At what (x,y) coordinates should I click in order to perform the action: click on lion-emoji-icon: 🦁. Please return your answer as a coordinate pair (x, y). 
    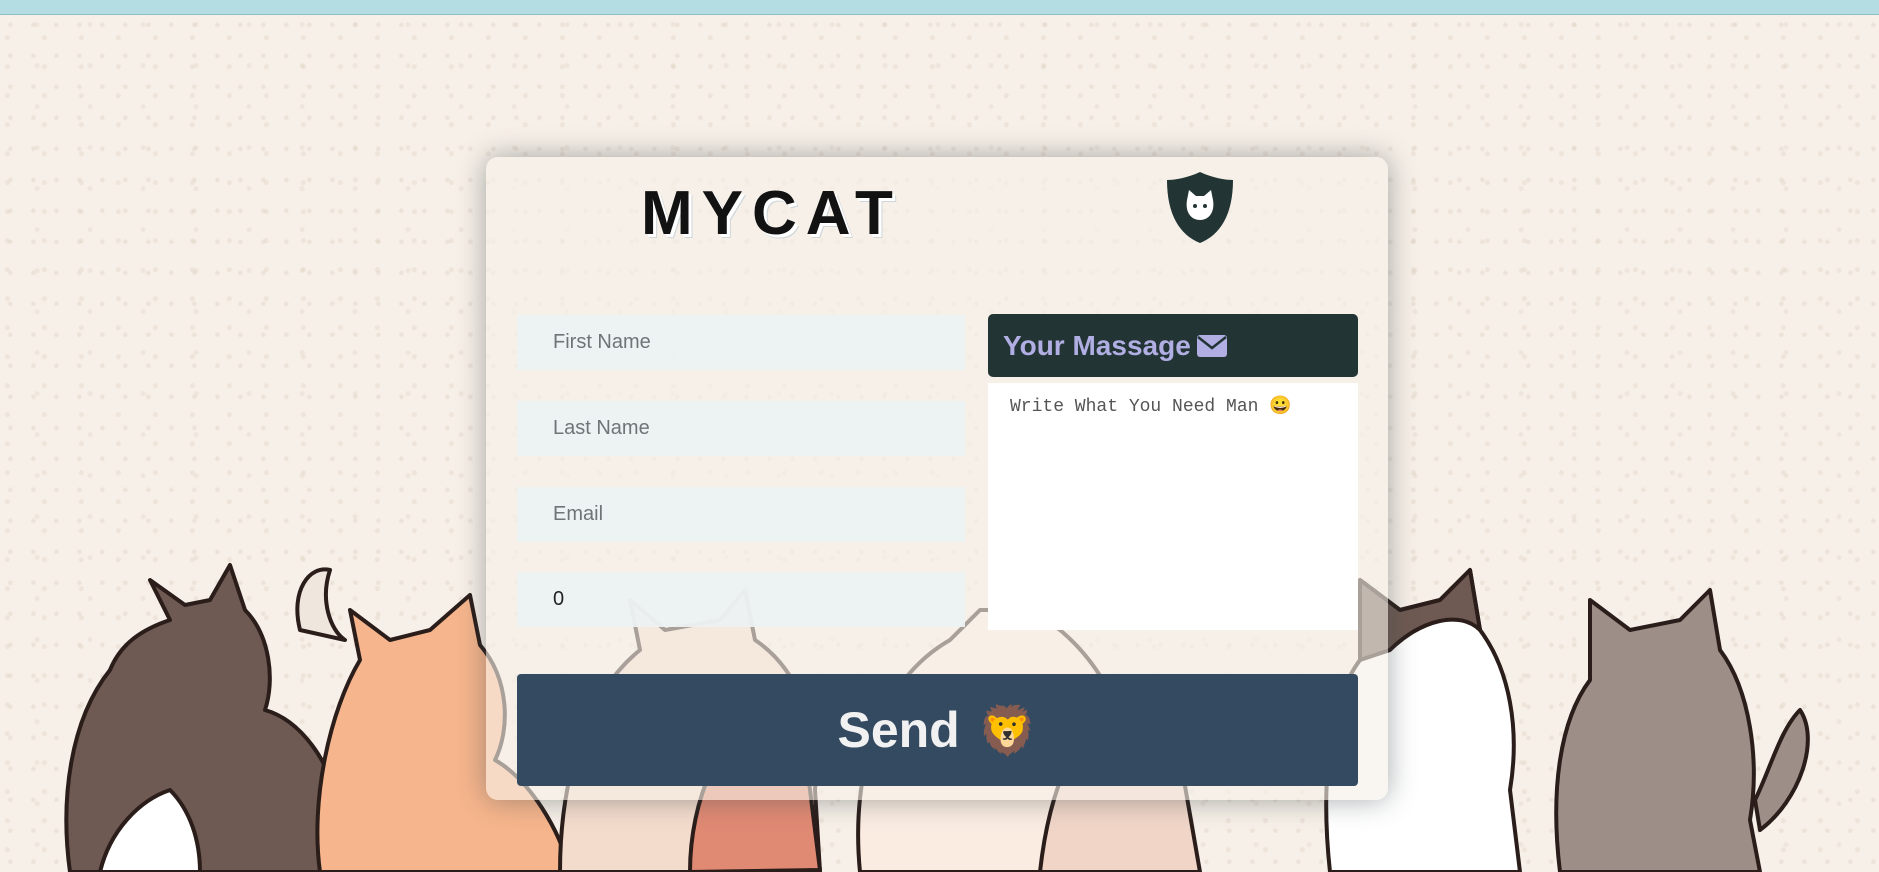
    Looking at the image, I should click on (1007, 731).